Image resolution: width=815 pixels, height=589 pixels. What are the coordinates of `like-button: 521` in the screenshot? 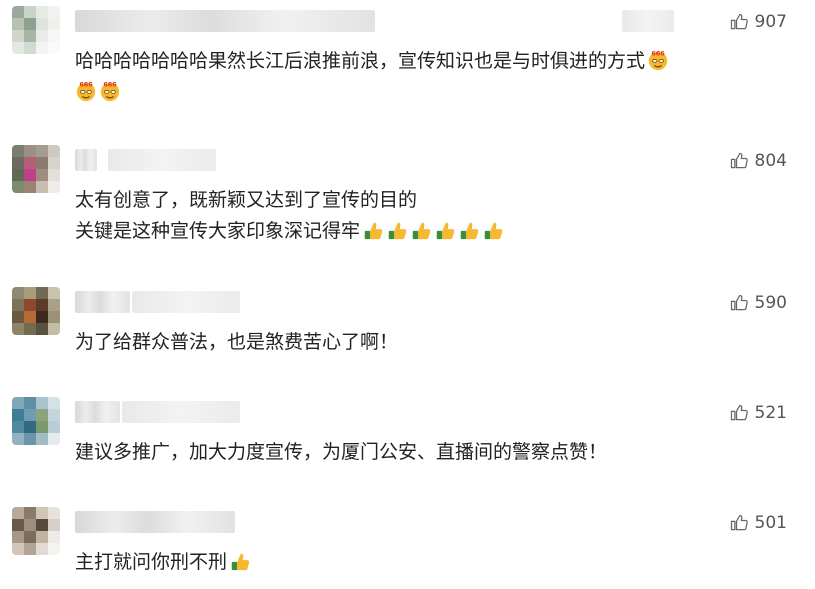 It's located at (758, 413).